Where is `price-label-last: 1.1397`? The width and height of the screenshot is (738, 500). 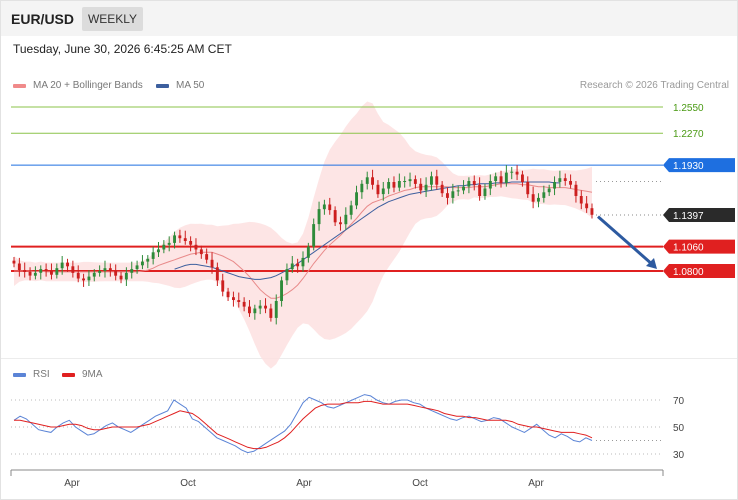
price-label-last: 1.1397 is located at coordinates (688, 216).